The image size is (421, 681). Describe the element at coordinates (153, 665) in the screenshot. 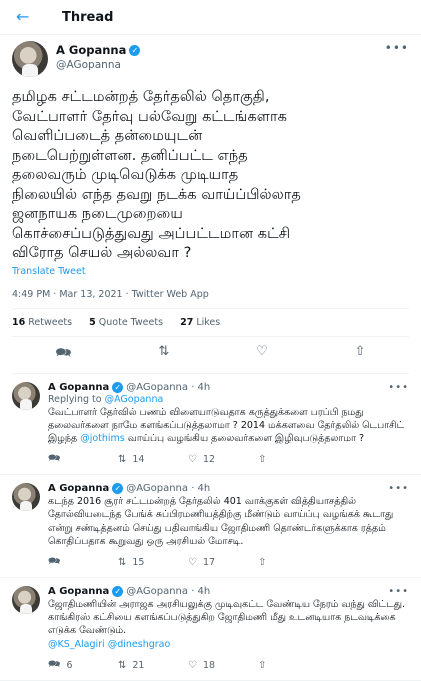

I see `retweet-action: ⇅ 21` at that location.